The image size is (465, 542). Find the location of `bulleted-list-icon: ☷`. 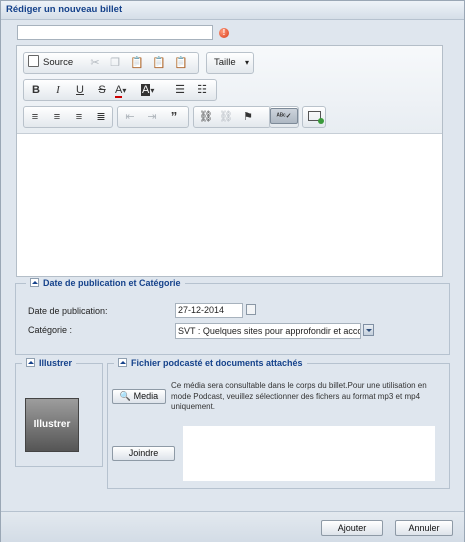

bulleted-list-icon: ☷ is located at coordinates (202, 90).